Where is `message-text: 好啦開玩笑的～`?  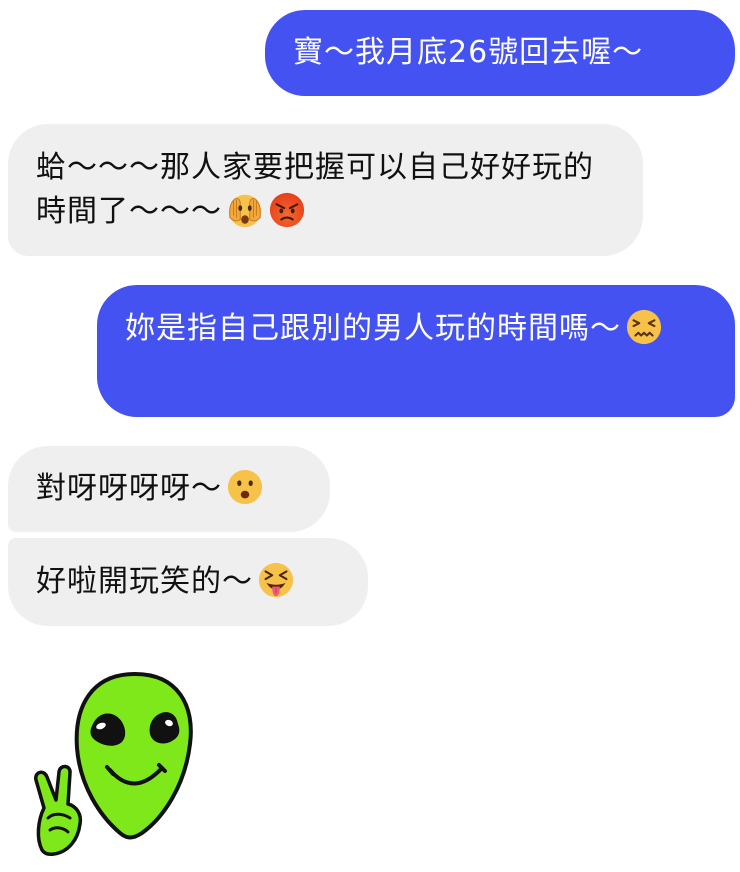
message-text: 好啦開玩笑的～ is located at coordinates (144, 581).